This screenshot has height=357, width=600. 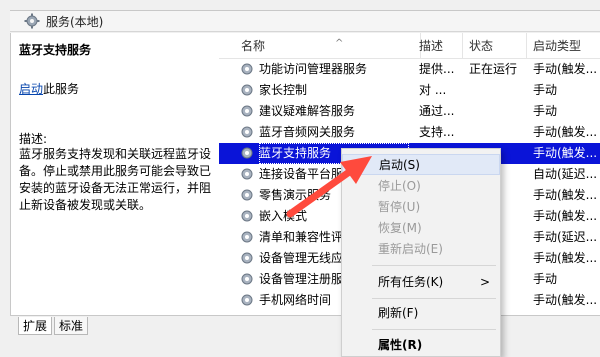 I want to click on service-status: 正在运行, so click(x=493, y=69).